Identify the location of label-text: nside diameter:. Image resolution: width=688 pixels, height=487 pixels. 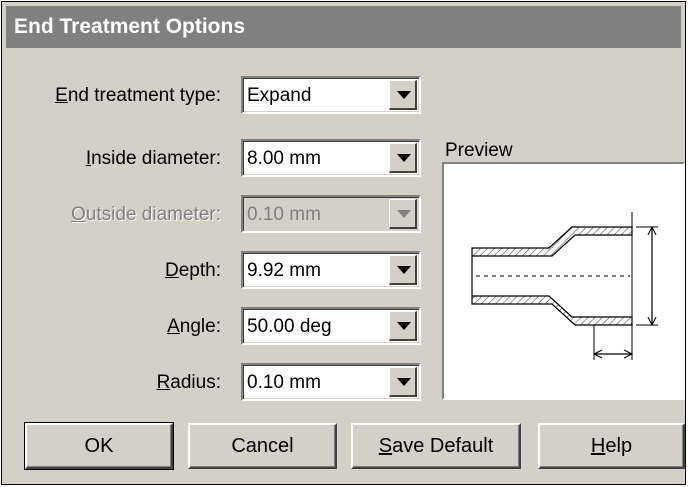
(156, 158).